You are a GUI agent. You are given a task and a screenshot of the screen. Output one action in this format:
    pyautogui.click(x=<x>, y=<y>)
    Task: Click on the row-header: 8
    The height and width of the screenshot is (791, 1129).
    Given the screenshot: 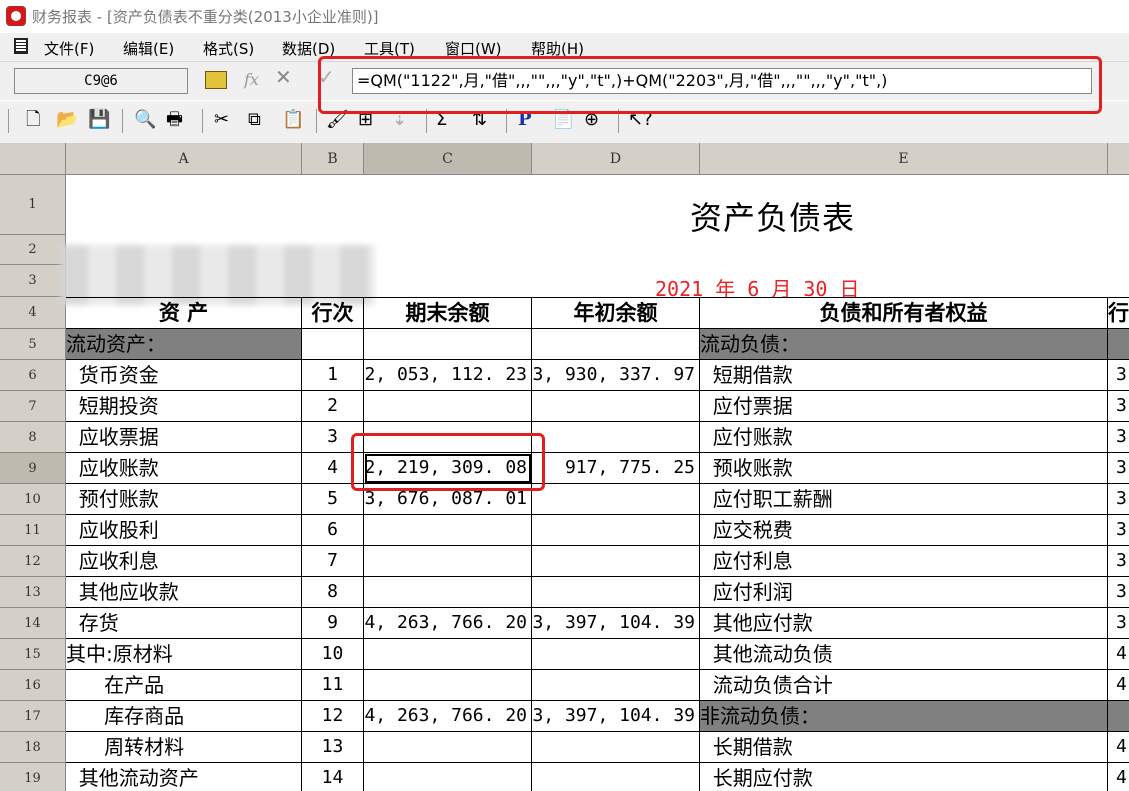 What is the action you would take?
    pyautogui.click(x=33, y=437)
    